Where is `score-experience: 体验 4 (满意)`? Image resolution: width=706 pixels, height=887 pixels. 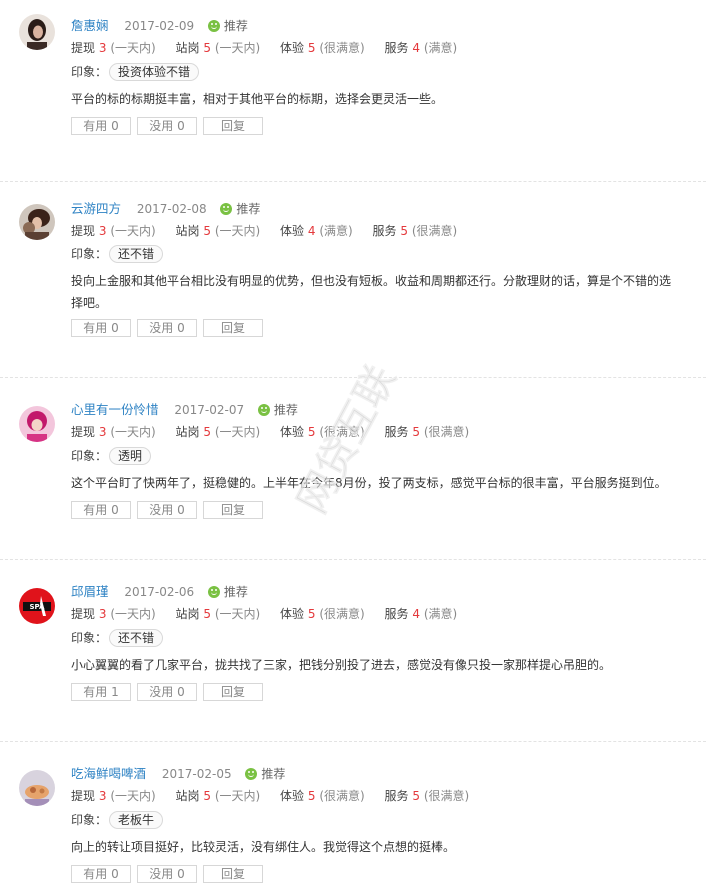
score-experience: 体验 4 (满意) is located at coordinates (316, 231).